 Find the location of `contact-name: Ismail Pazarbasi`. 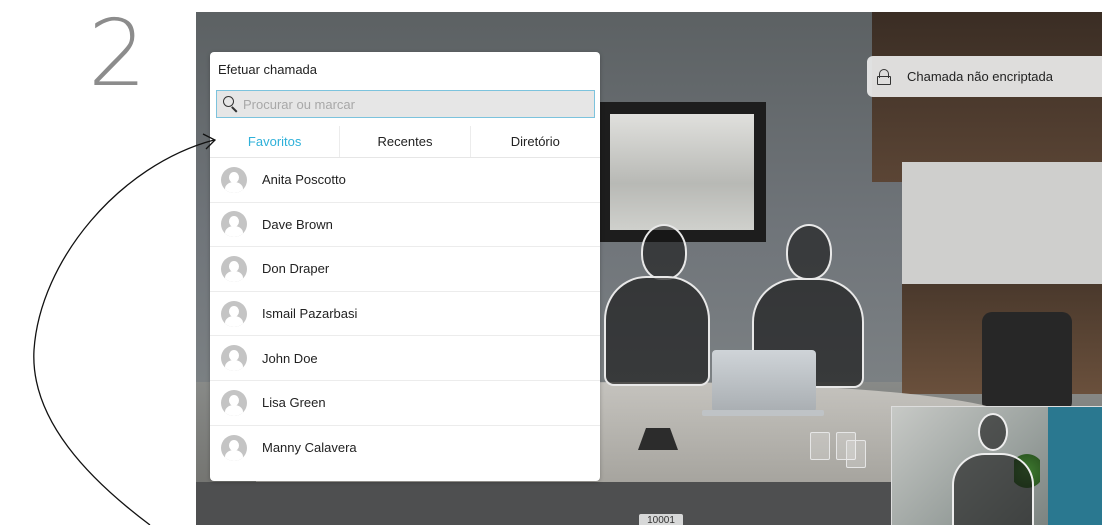

contact-name: Ismail Pazarbasi is located at coordinates (310, 314).